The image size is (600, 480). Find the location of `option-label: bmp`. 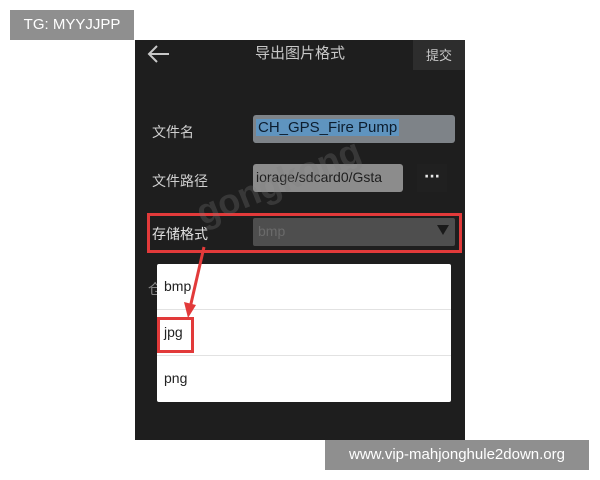

option-label: bmp is located at coordinates (178, 286).